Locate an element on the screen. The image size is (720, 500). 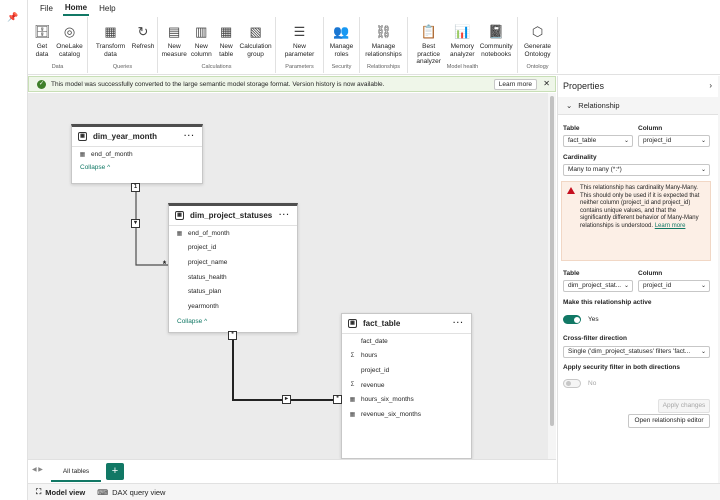
field-row: project_name is located at coordinates (233, 262).